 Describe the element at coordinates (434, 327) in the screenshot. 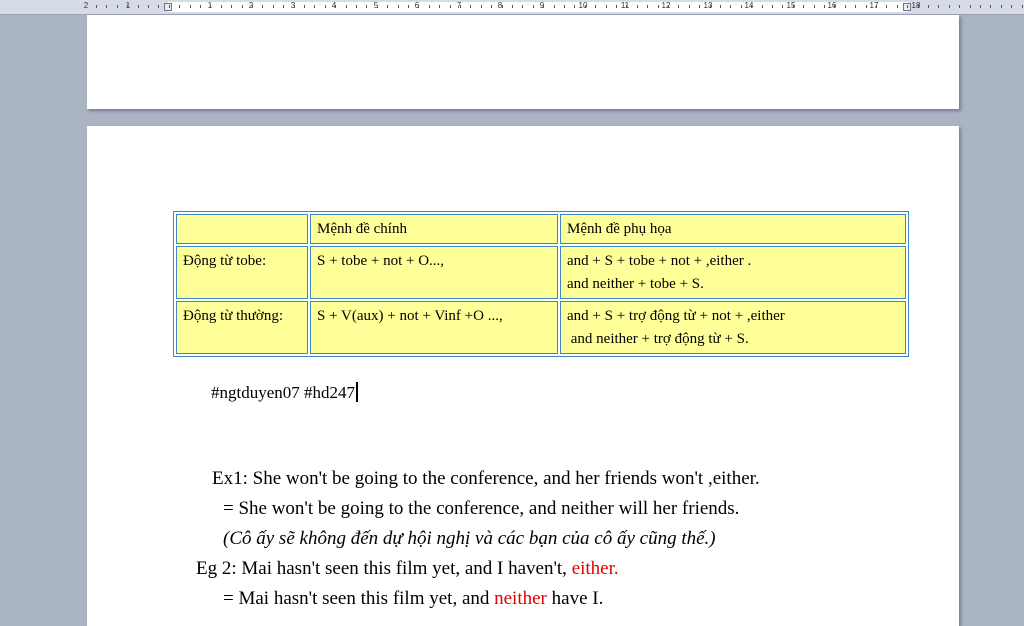

I see `table-cell: S + V(aux) + not + Vinf +O ...,` at that location.